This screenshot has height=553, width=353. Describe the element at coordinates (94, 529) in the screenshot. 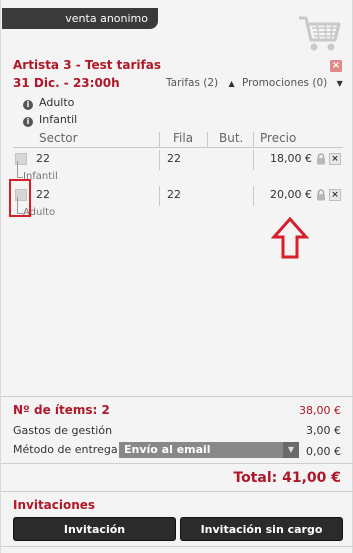

I see `invitation-button: Invitación` at that location.